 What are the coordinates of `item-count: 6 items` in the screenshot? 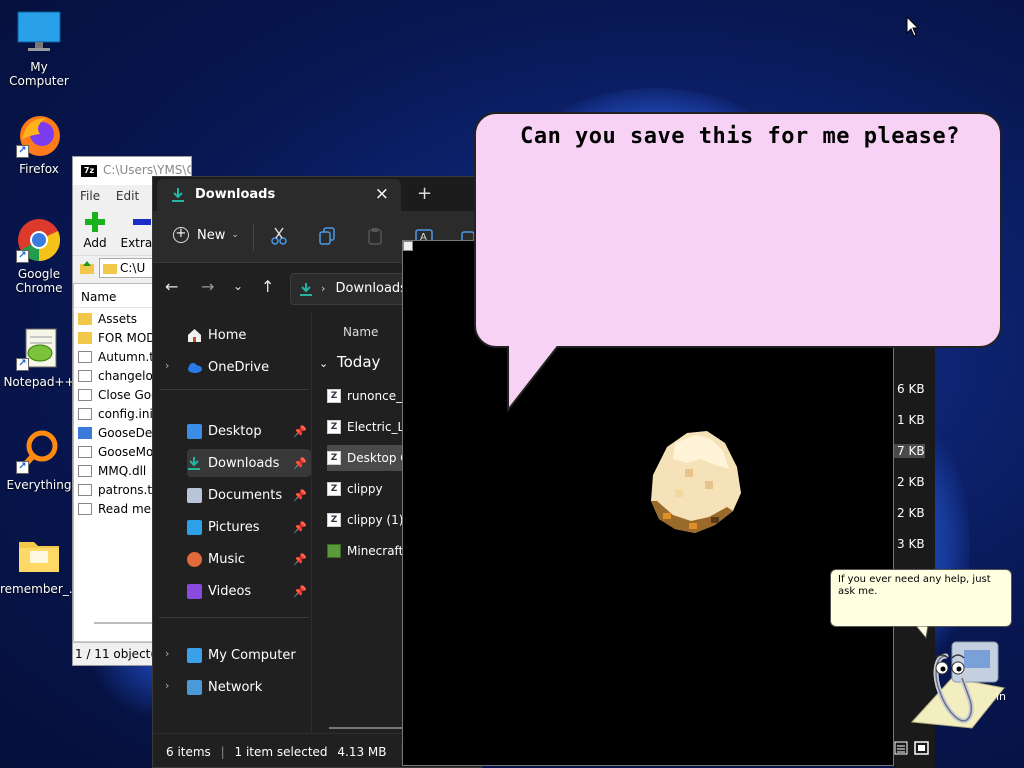 It's located at (188, 752).